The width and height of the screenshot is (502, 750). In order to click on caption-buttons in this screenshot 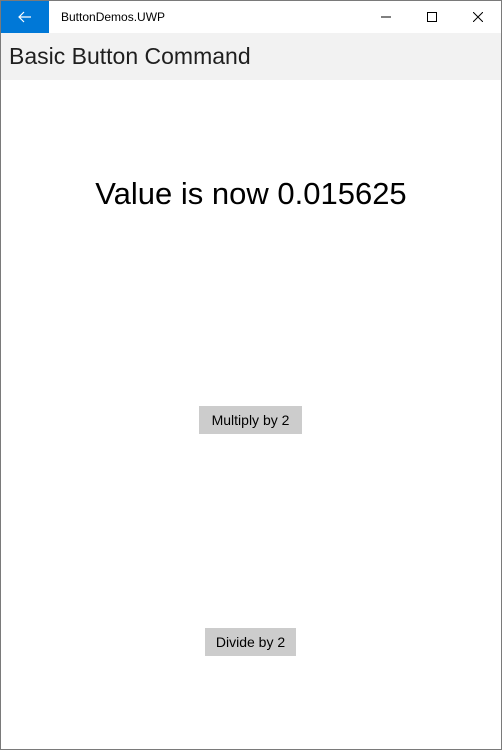, I will do `click(432, 17)`.